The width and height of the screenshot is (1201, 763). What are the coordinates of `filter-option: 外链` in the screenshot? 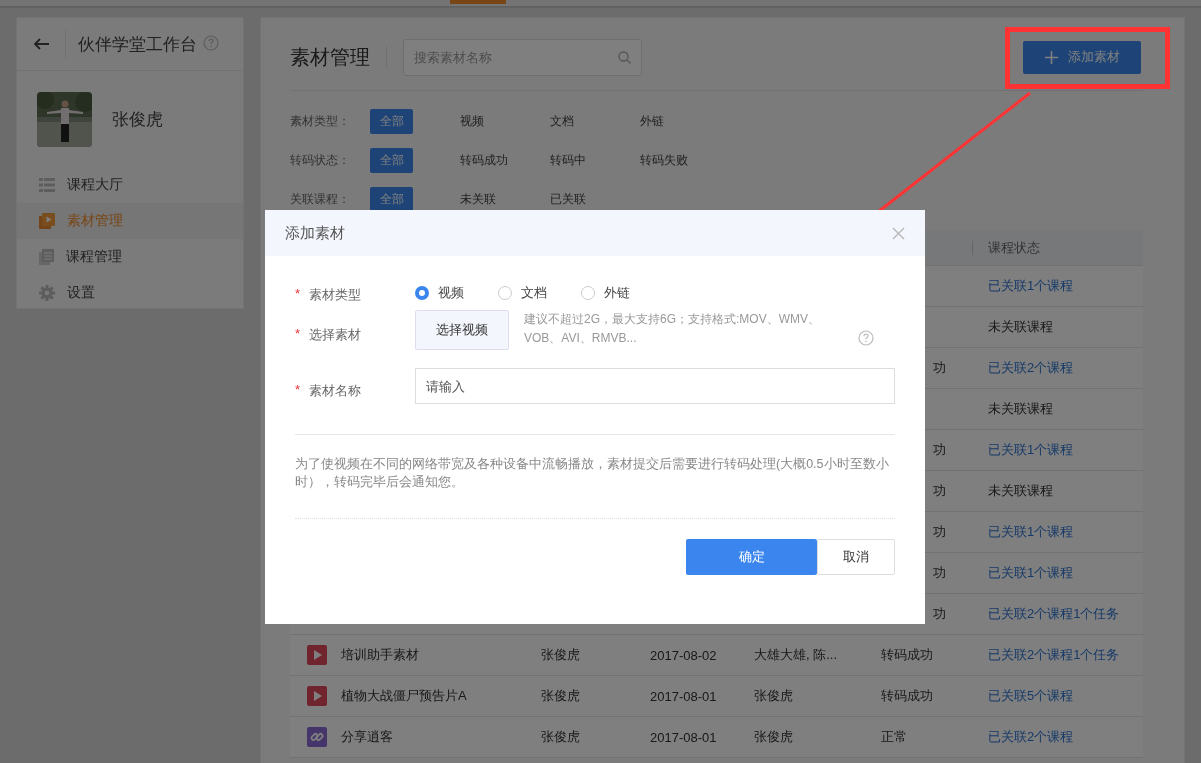 It's located at (652, 121).